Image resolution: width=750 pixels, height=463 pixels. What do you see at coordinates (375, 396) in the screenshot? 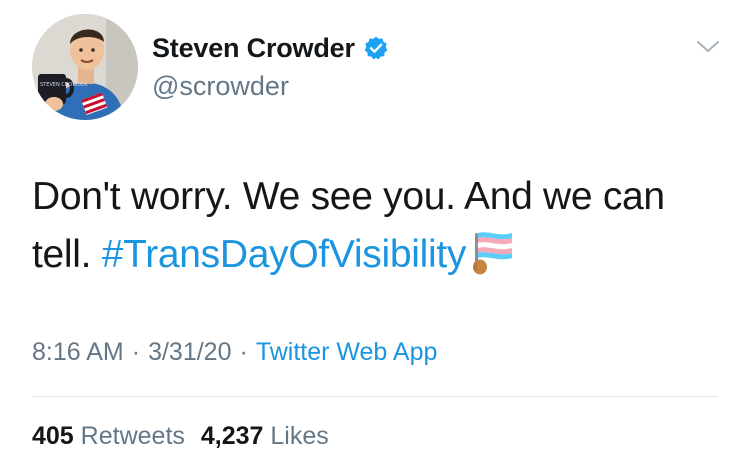
I see `divider` at bounding box center [375, 396].